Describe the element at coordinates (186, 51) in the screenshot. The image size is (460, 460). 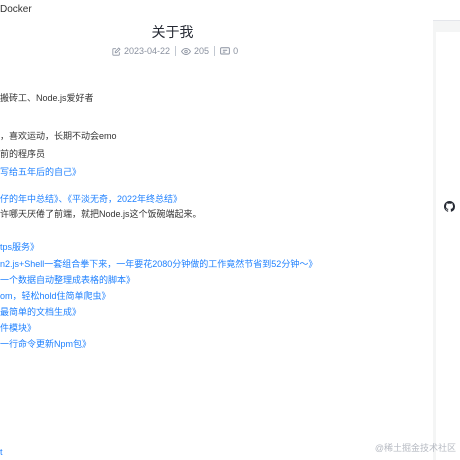
I see `eye-icon` at that location.